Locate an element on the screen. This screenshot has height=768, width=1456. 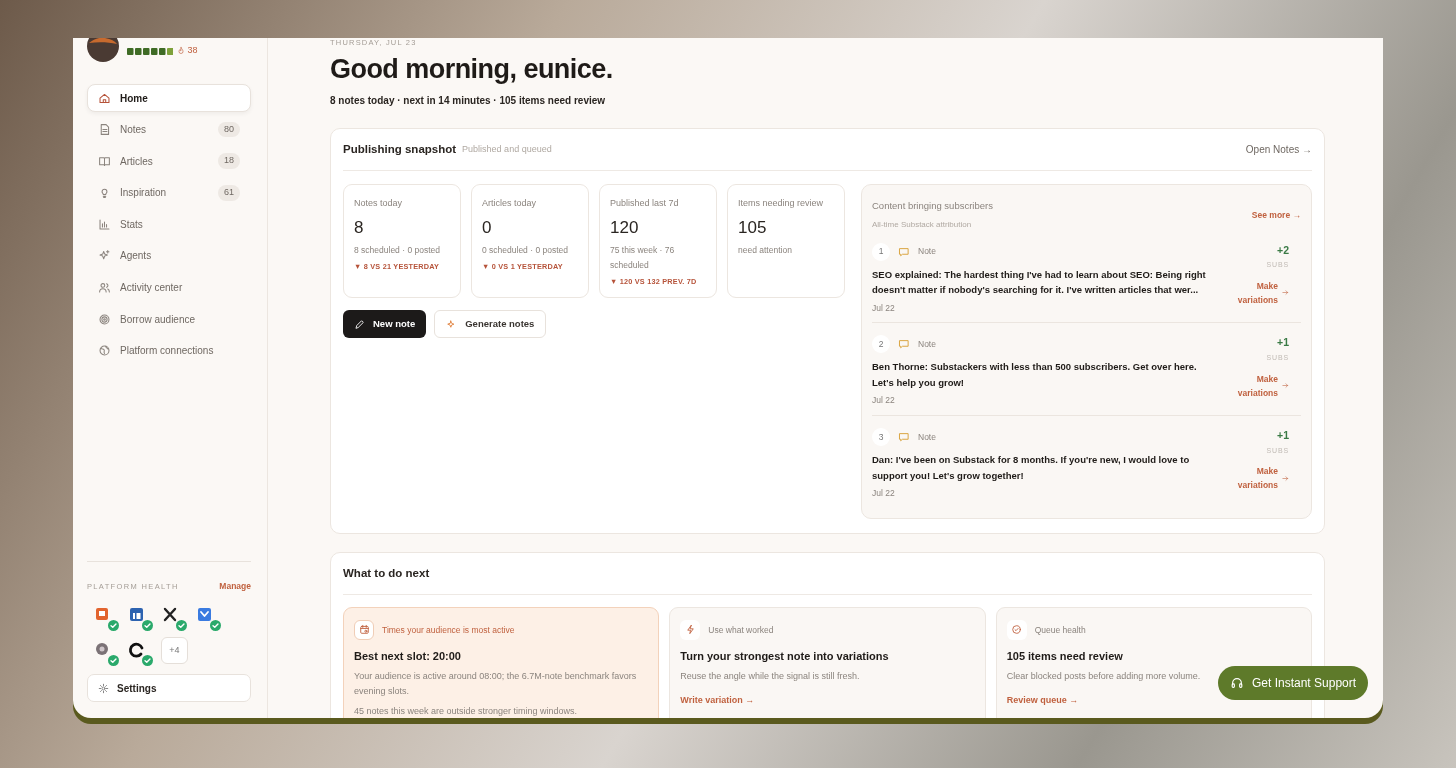
card-title: 105 items need review is located at coordinates (1065, 656).